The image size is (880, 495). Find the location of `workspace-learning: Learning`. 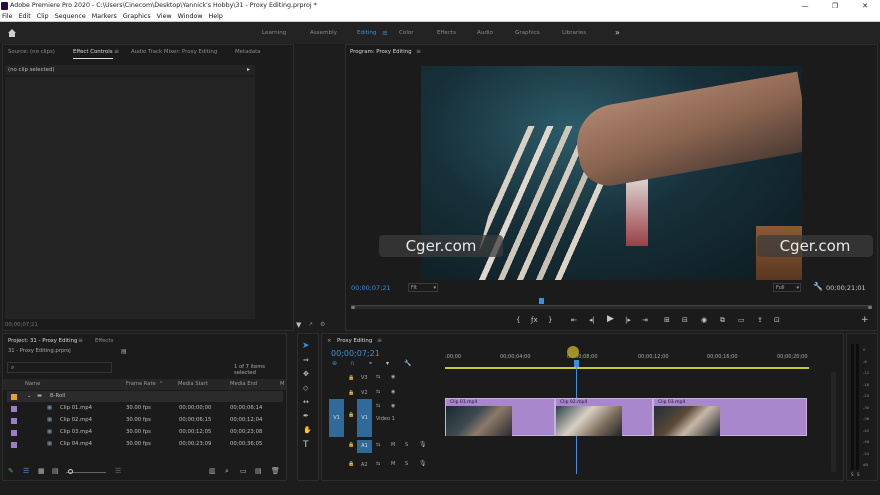

workspace-learning: Learning is located at coordinates (274, 33).